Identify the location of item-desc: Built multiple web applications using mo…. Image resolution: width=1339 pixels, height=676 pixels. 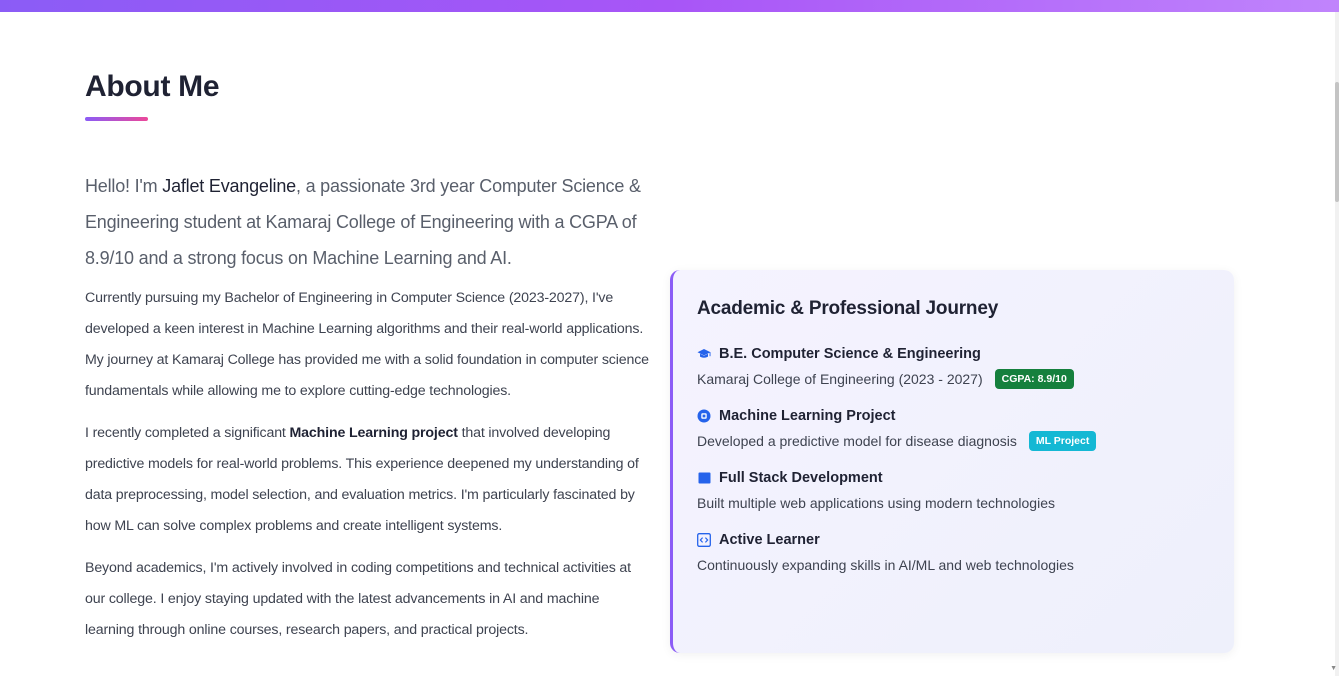
(876, 503).